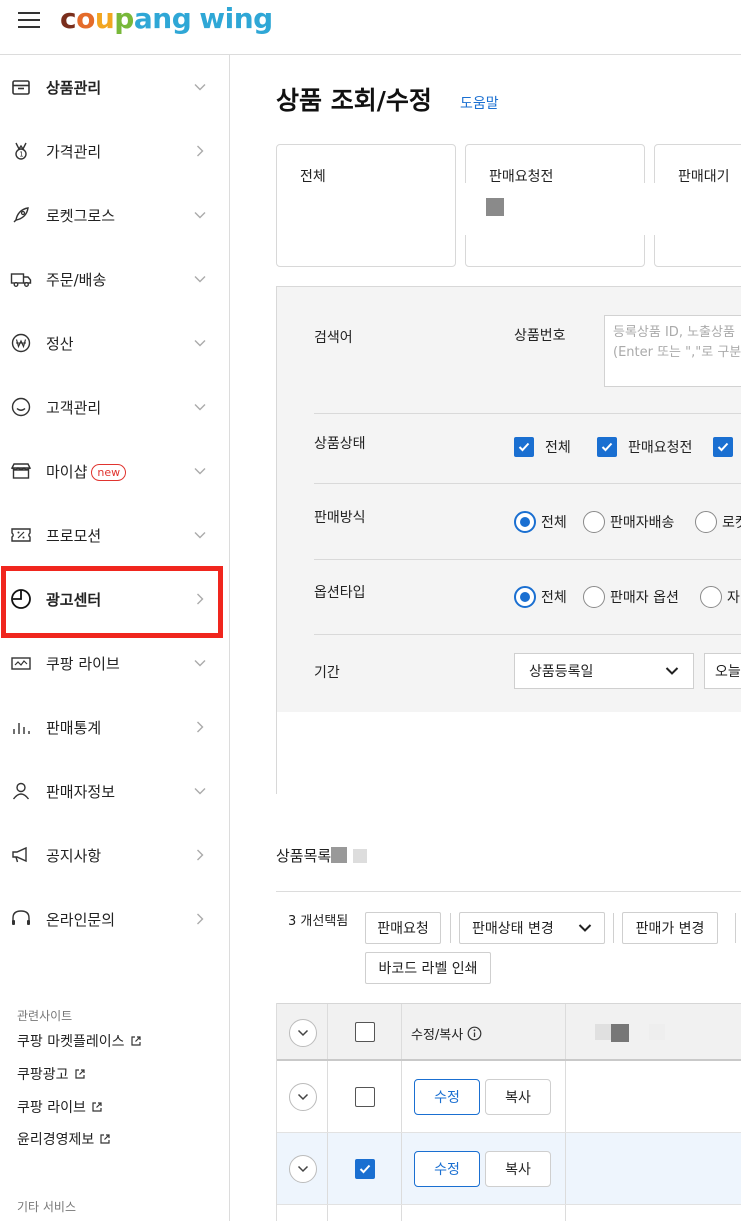 Image resolution: width=741 pixels, height=1221 pixels. I want to click on sidebar-item-notices: 공지사항, so click(114, 855).